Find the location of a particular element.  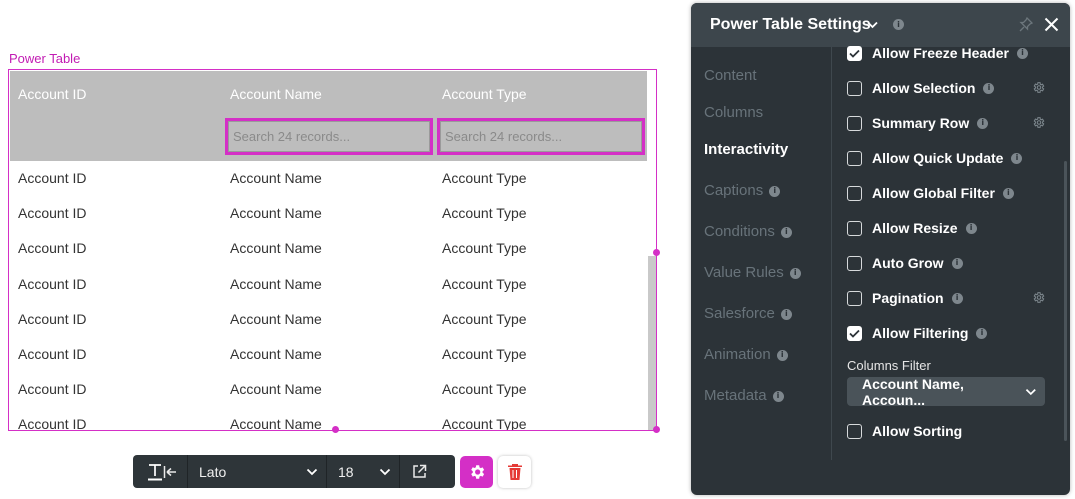

option-auto-grow: Auto Grow i is located at coordinates (905, 263).